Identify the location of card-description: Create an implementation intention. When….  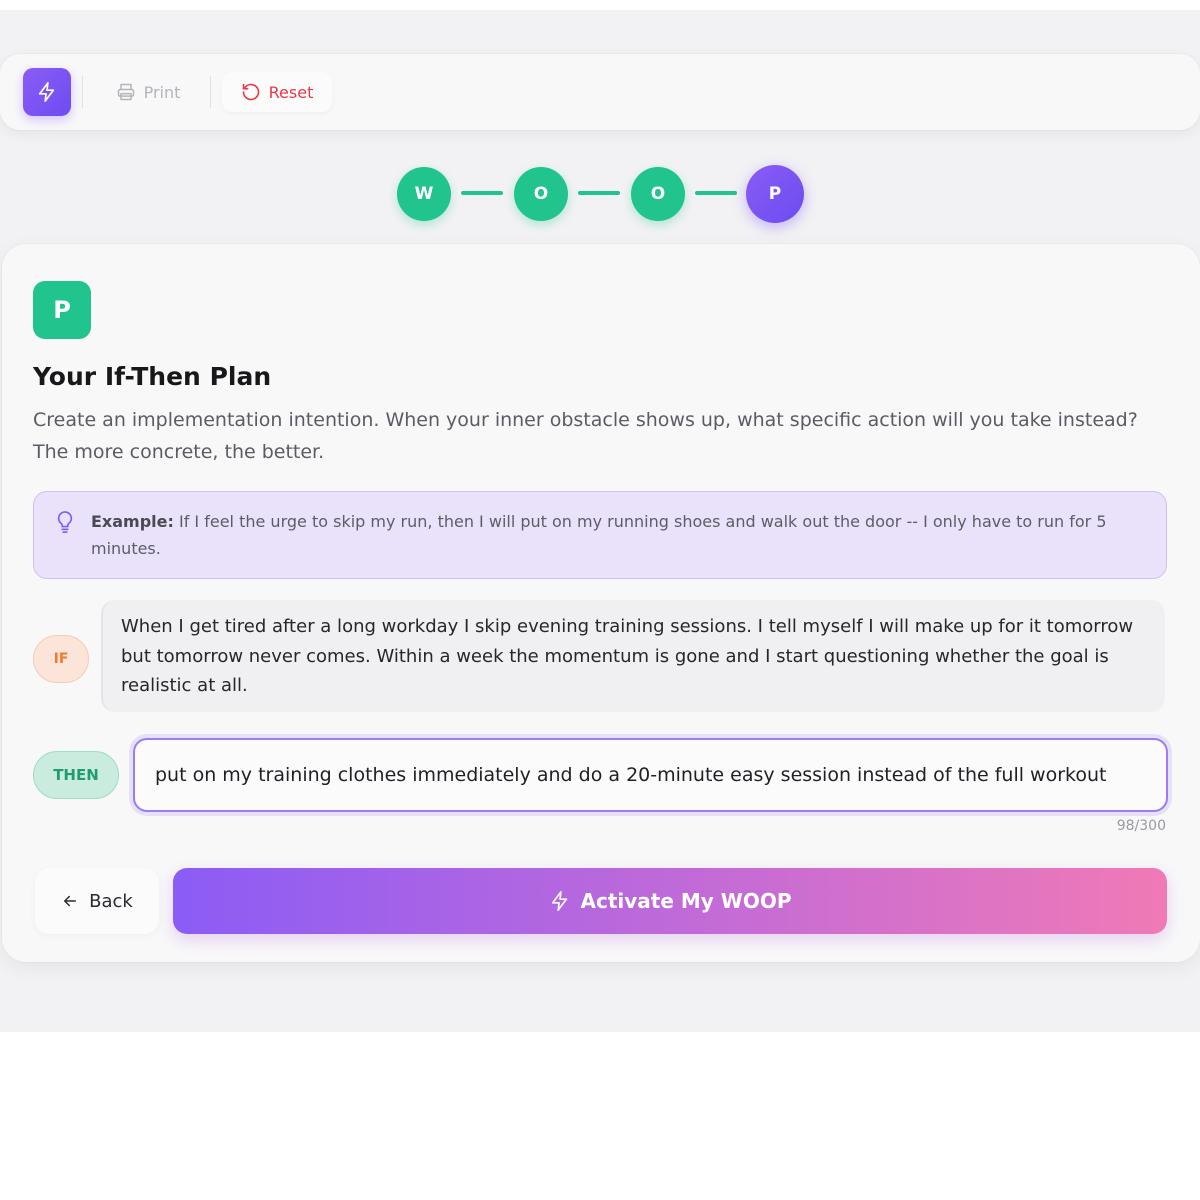
(585, 436).